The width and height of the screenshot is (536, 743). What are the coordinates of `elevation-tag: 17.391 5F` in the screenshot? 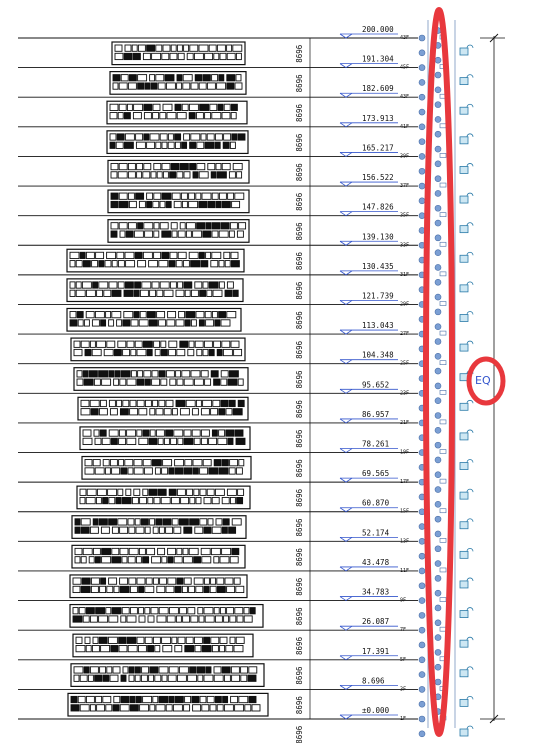 It's located at (372, 655).